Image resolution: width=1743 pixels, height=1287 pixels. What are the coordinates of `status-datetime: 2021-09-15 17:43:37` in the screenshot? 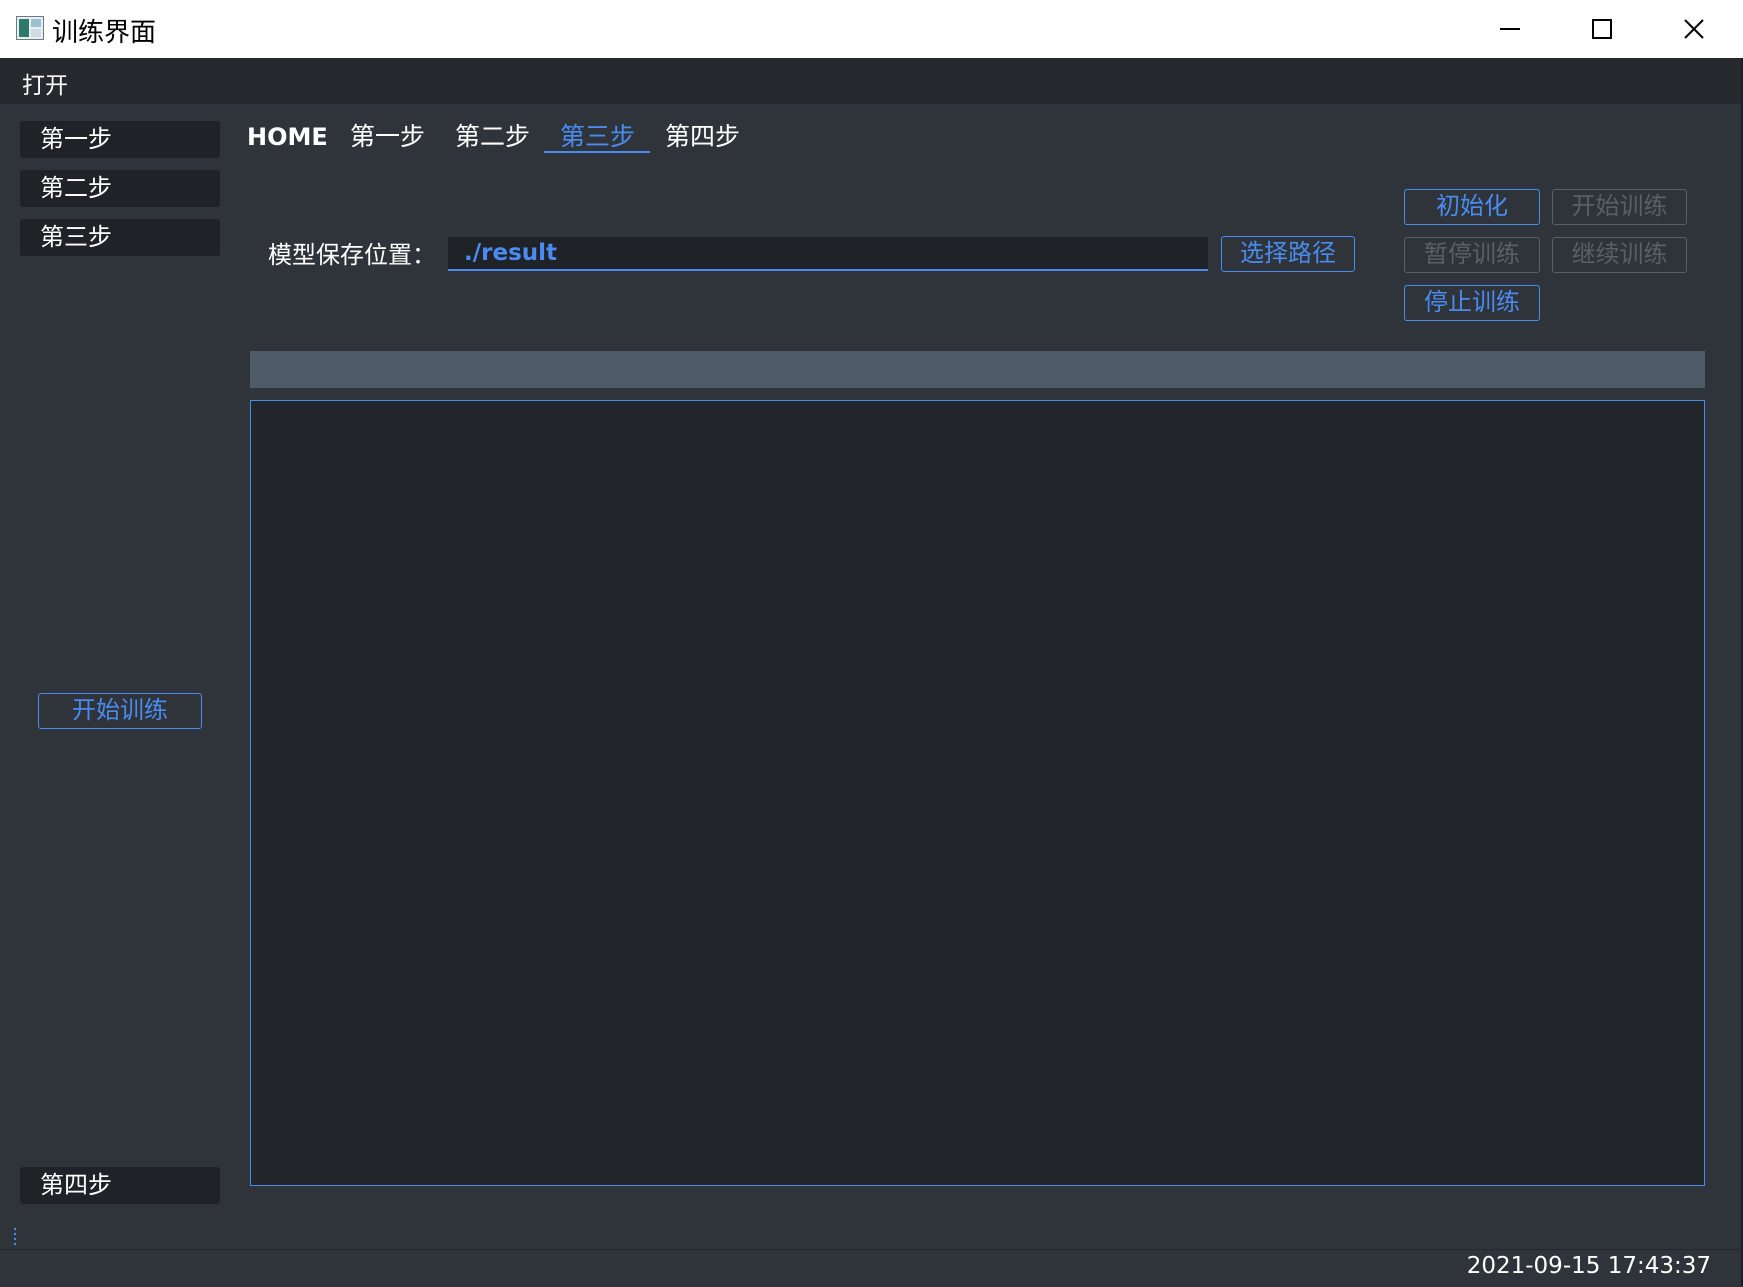 It's located at (1588, 1266).